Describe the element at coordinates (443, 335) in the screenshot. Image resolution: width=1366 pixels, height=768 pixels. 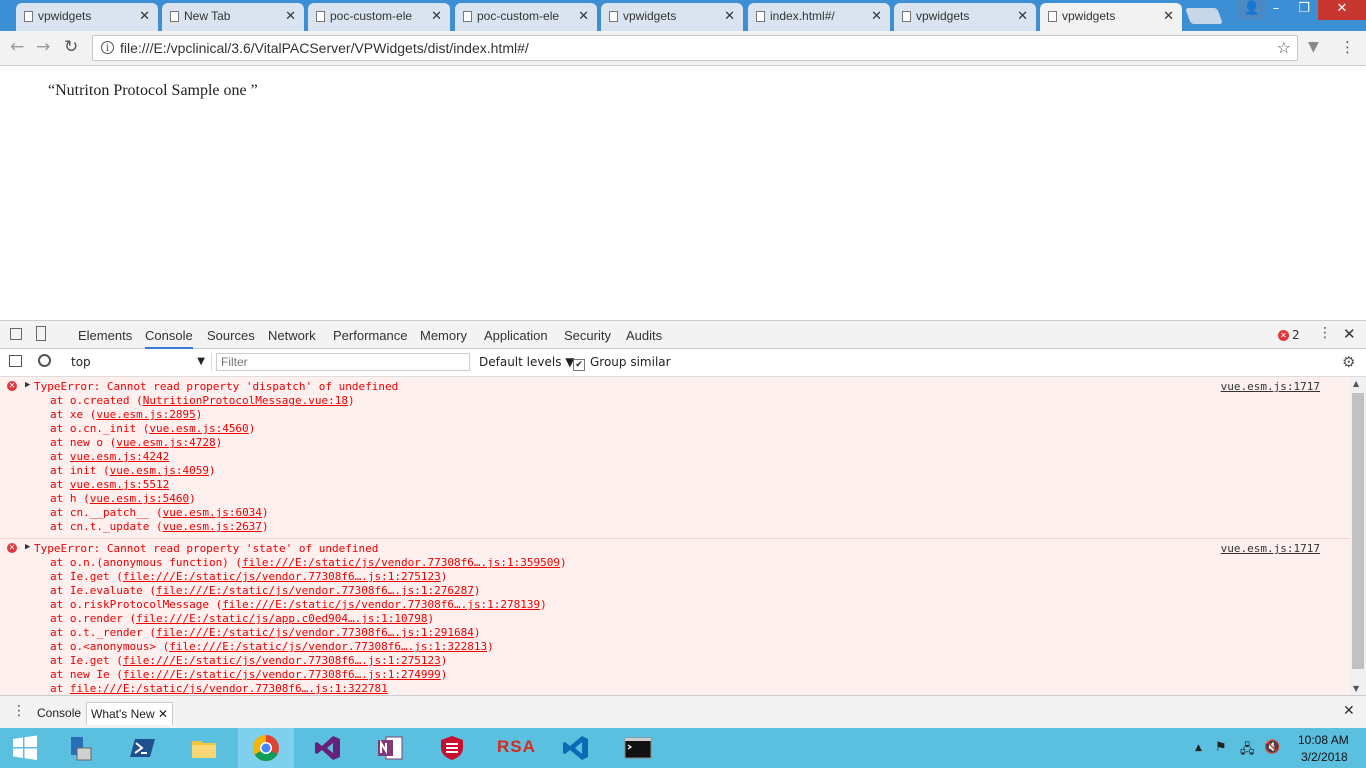
I see `tab-memory: Memory` at that location.